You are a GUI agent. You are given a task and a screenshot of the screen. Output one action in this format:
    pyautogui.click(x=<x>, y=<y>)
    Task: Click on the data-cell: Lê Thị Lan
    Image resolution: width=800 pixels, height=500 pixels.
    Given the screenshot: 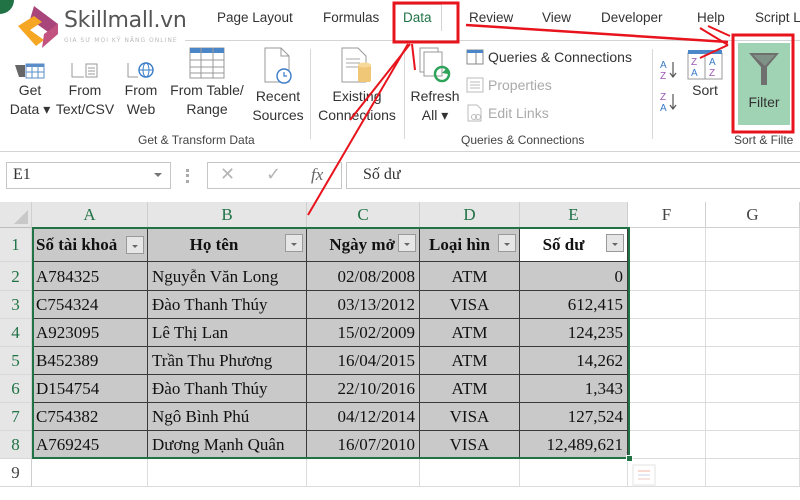 What is the action you would take?
    pyautogui.click(x=227, y=333)
    